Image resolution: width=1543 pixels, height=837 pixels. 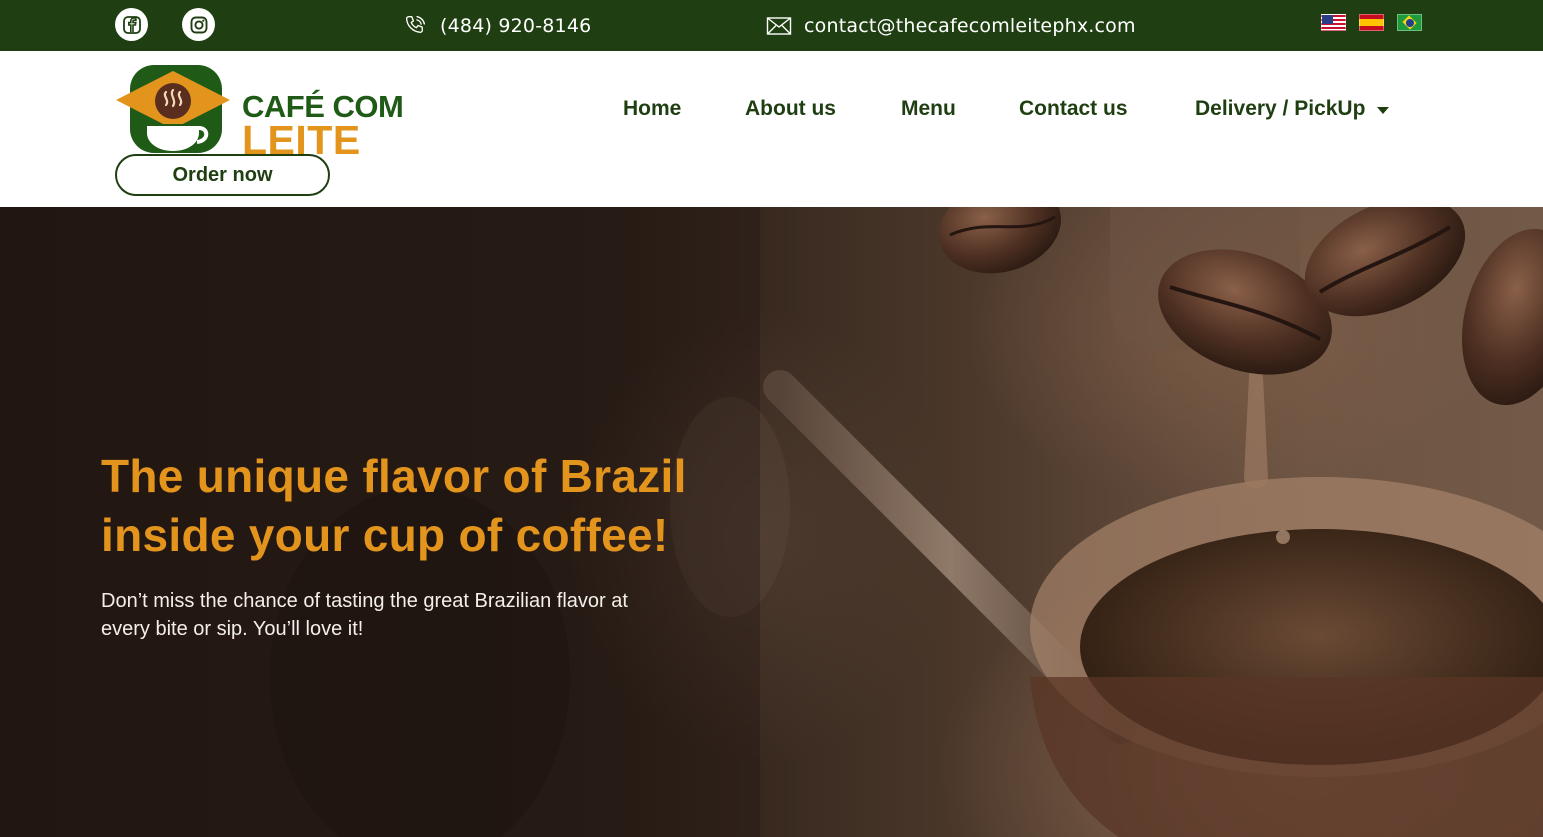 I want to click on email-link: contact@thecafecomleitephx.com, so click(x=951, y=25).